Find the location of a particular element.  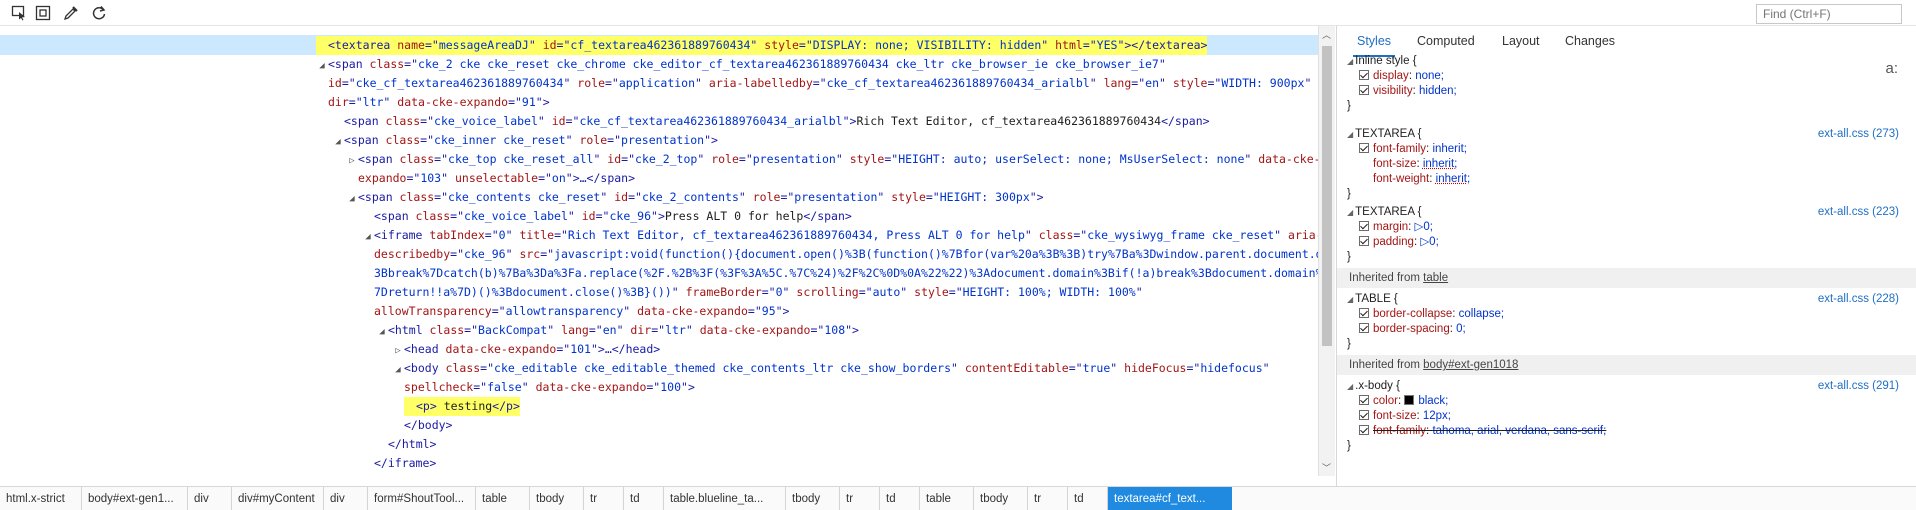

select-element-icon is located at coordinates (19, 13).